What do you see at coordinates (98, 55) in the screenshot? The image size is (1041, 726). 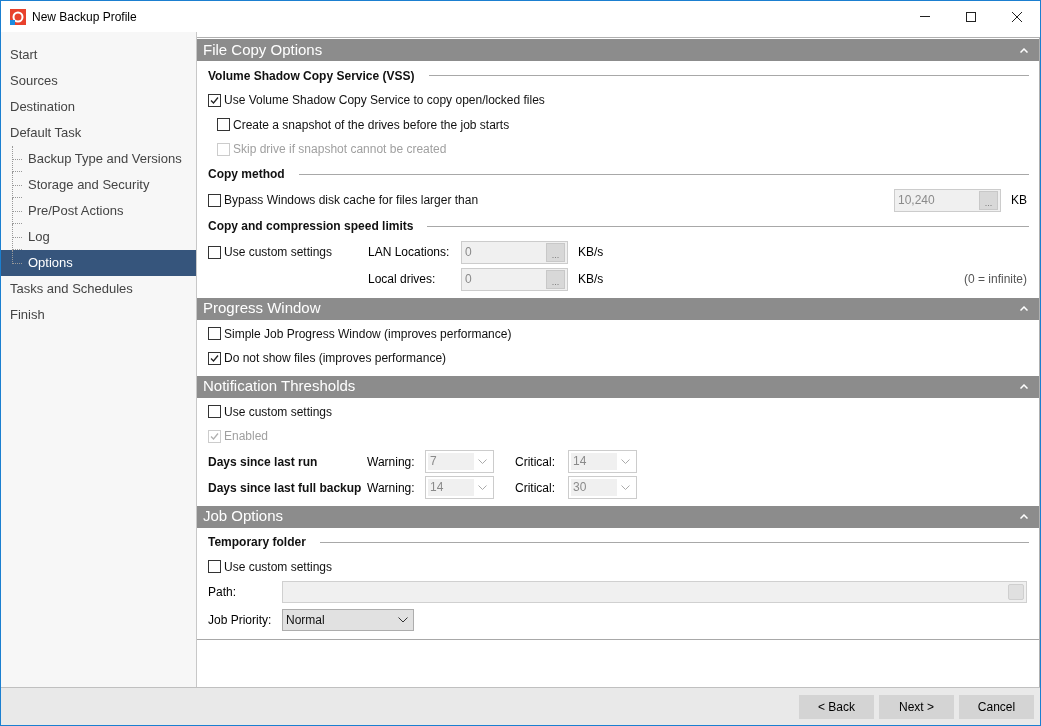 I see `sidebar-item: Start` at bounding box center [98, 55].